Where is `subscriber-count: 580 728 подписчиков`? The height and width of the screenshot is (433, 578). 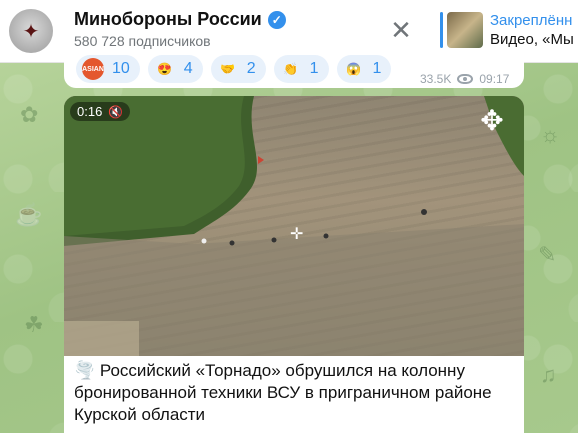
subscriber-count: 580 728 подписчиков is located at coordinates (142, 41).